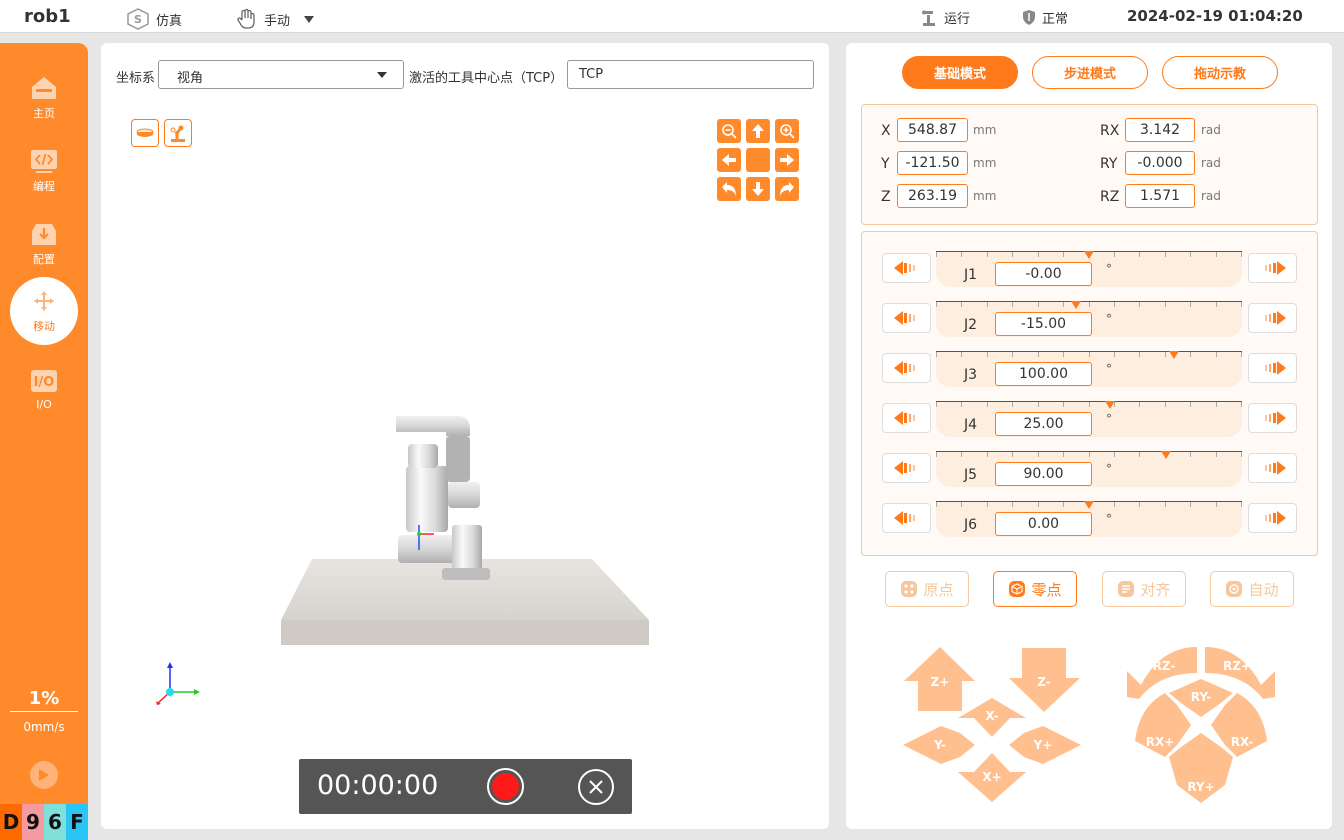 The height and width of the screenshot is (840, 1344). What do you see at coordinates (44, 301) in the screenshot?
I see `move-icon` at bounding box center [44, 301].